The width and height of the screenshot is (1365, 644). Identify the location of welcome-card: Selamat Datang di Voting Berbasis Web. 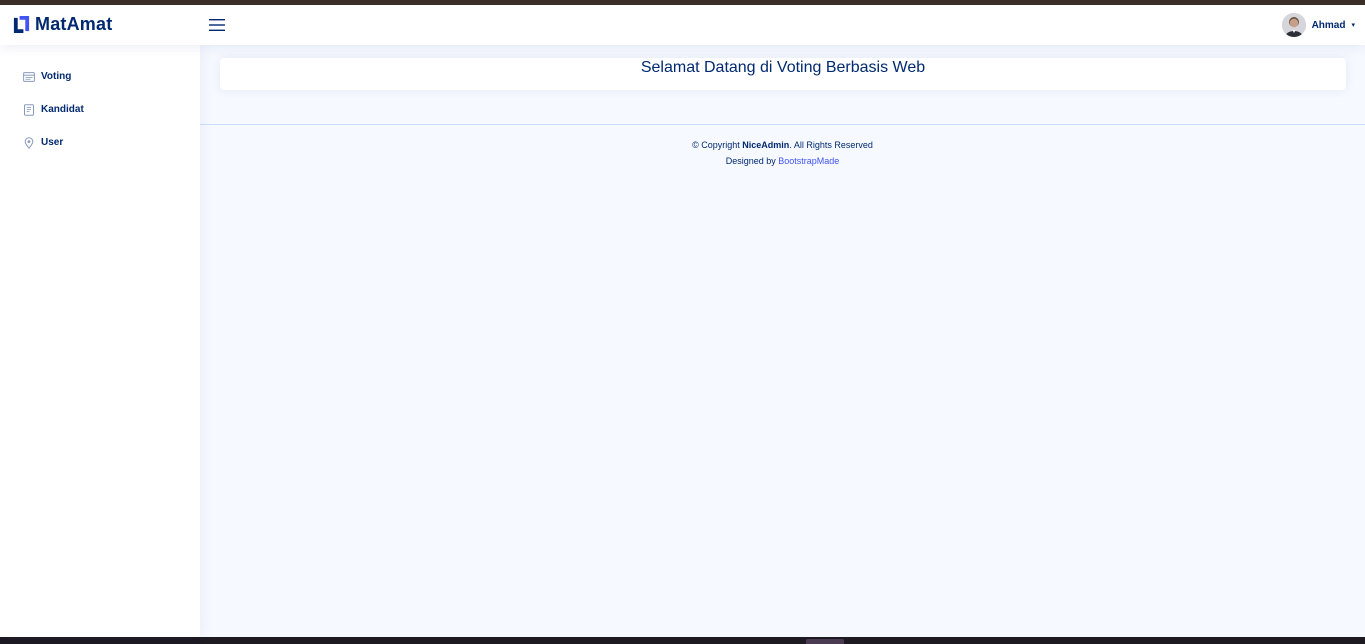
(783, 74).